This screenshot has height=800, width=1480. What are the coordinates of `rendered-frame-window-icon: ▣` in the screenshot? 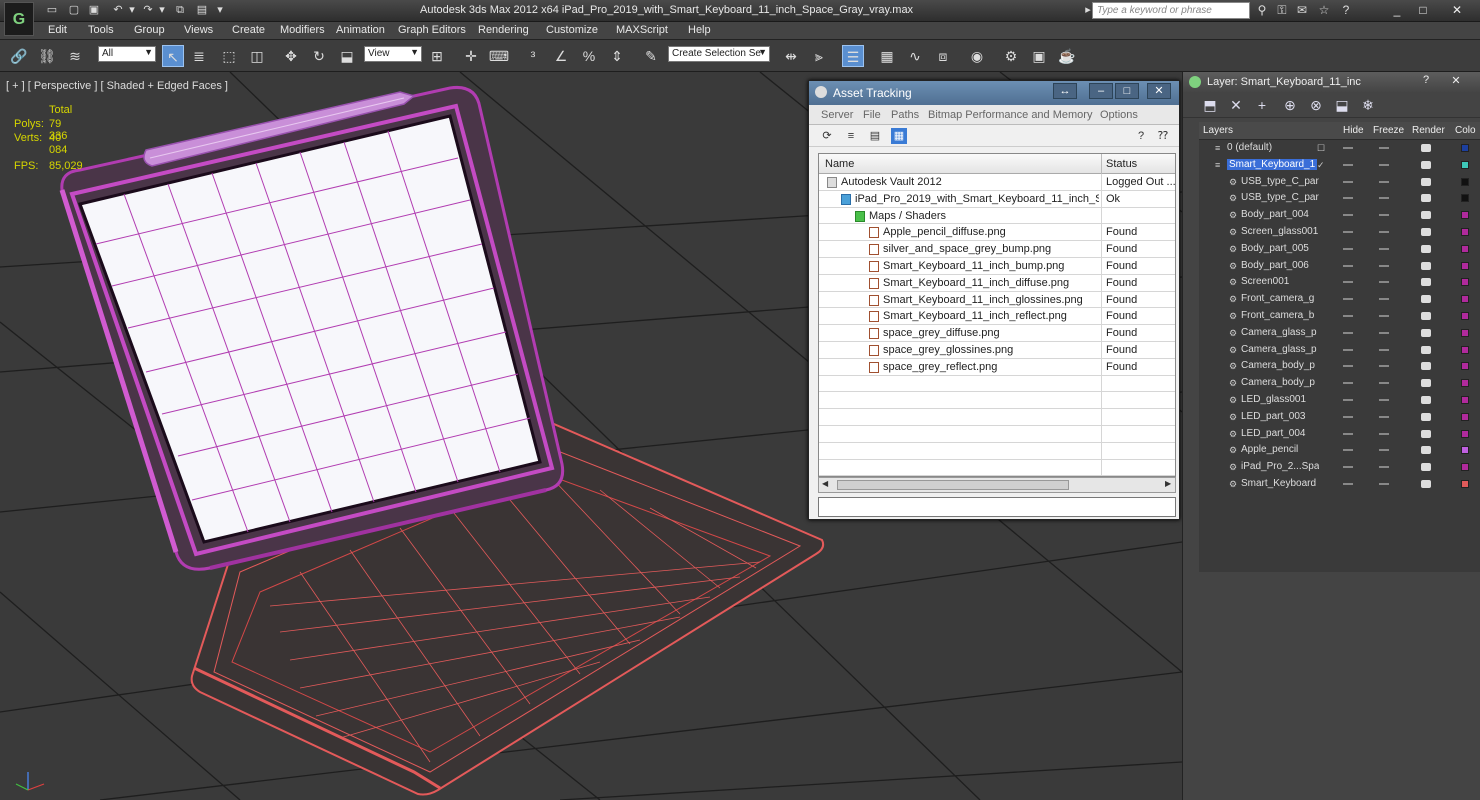 It's located at (1039, 56).